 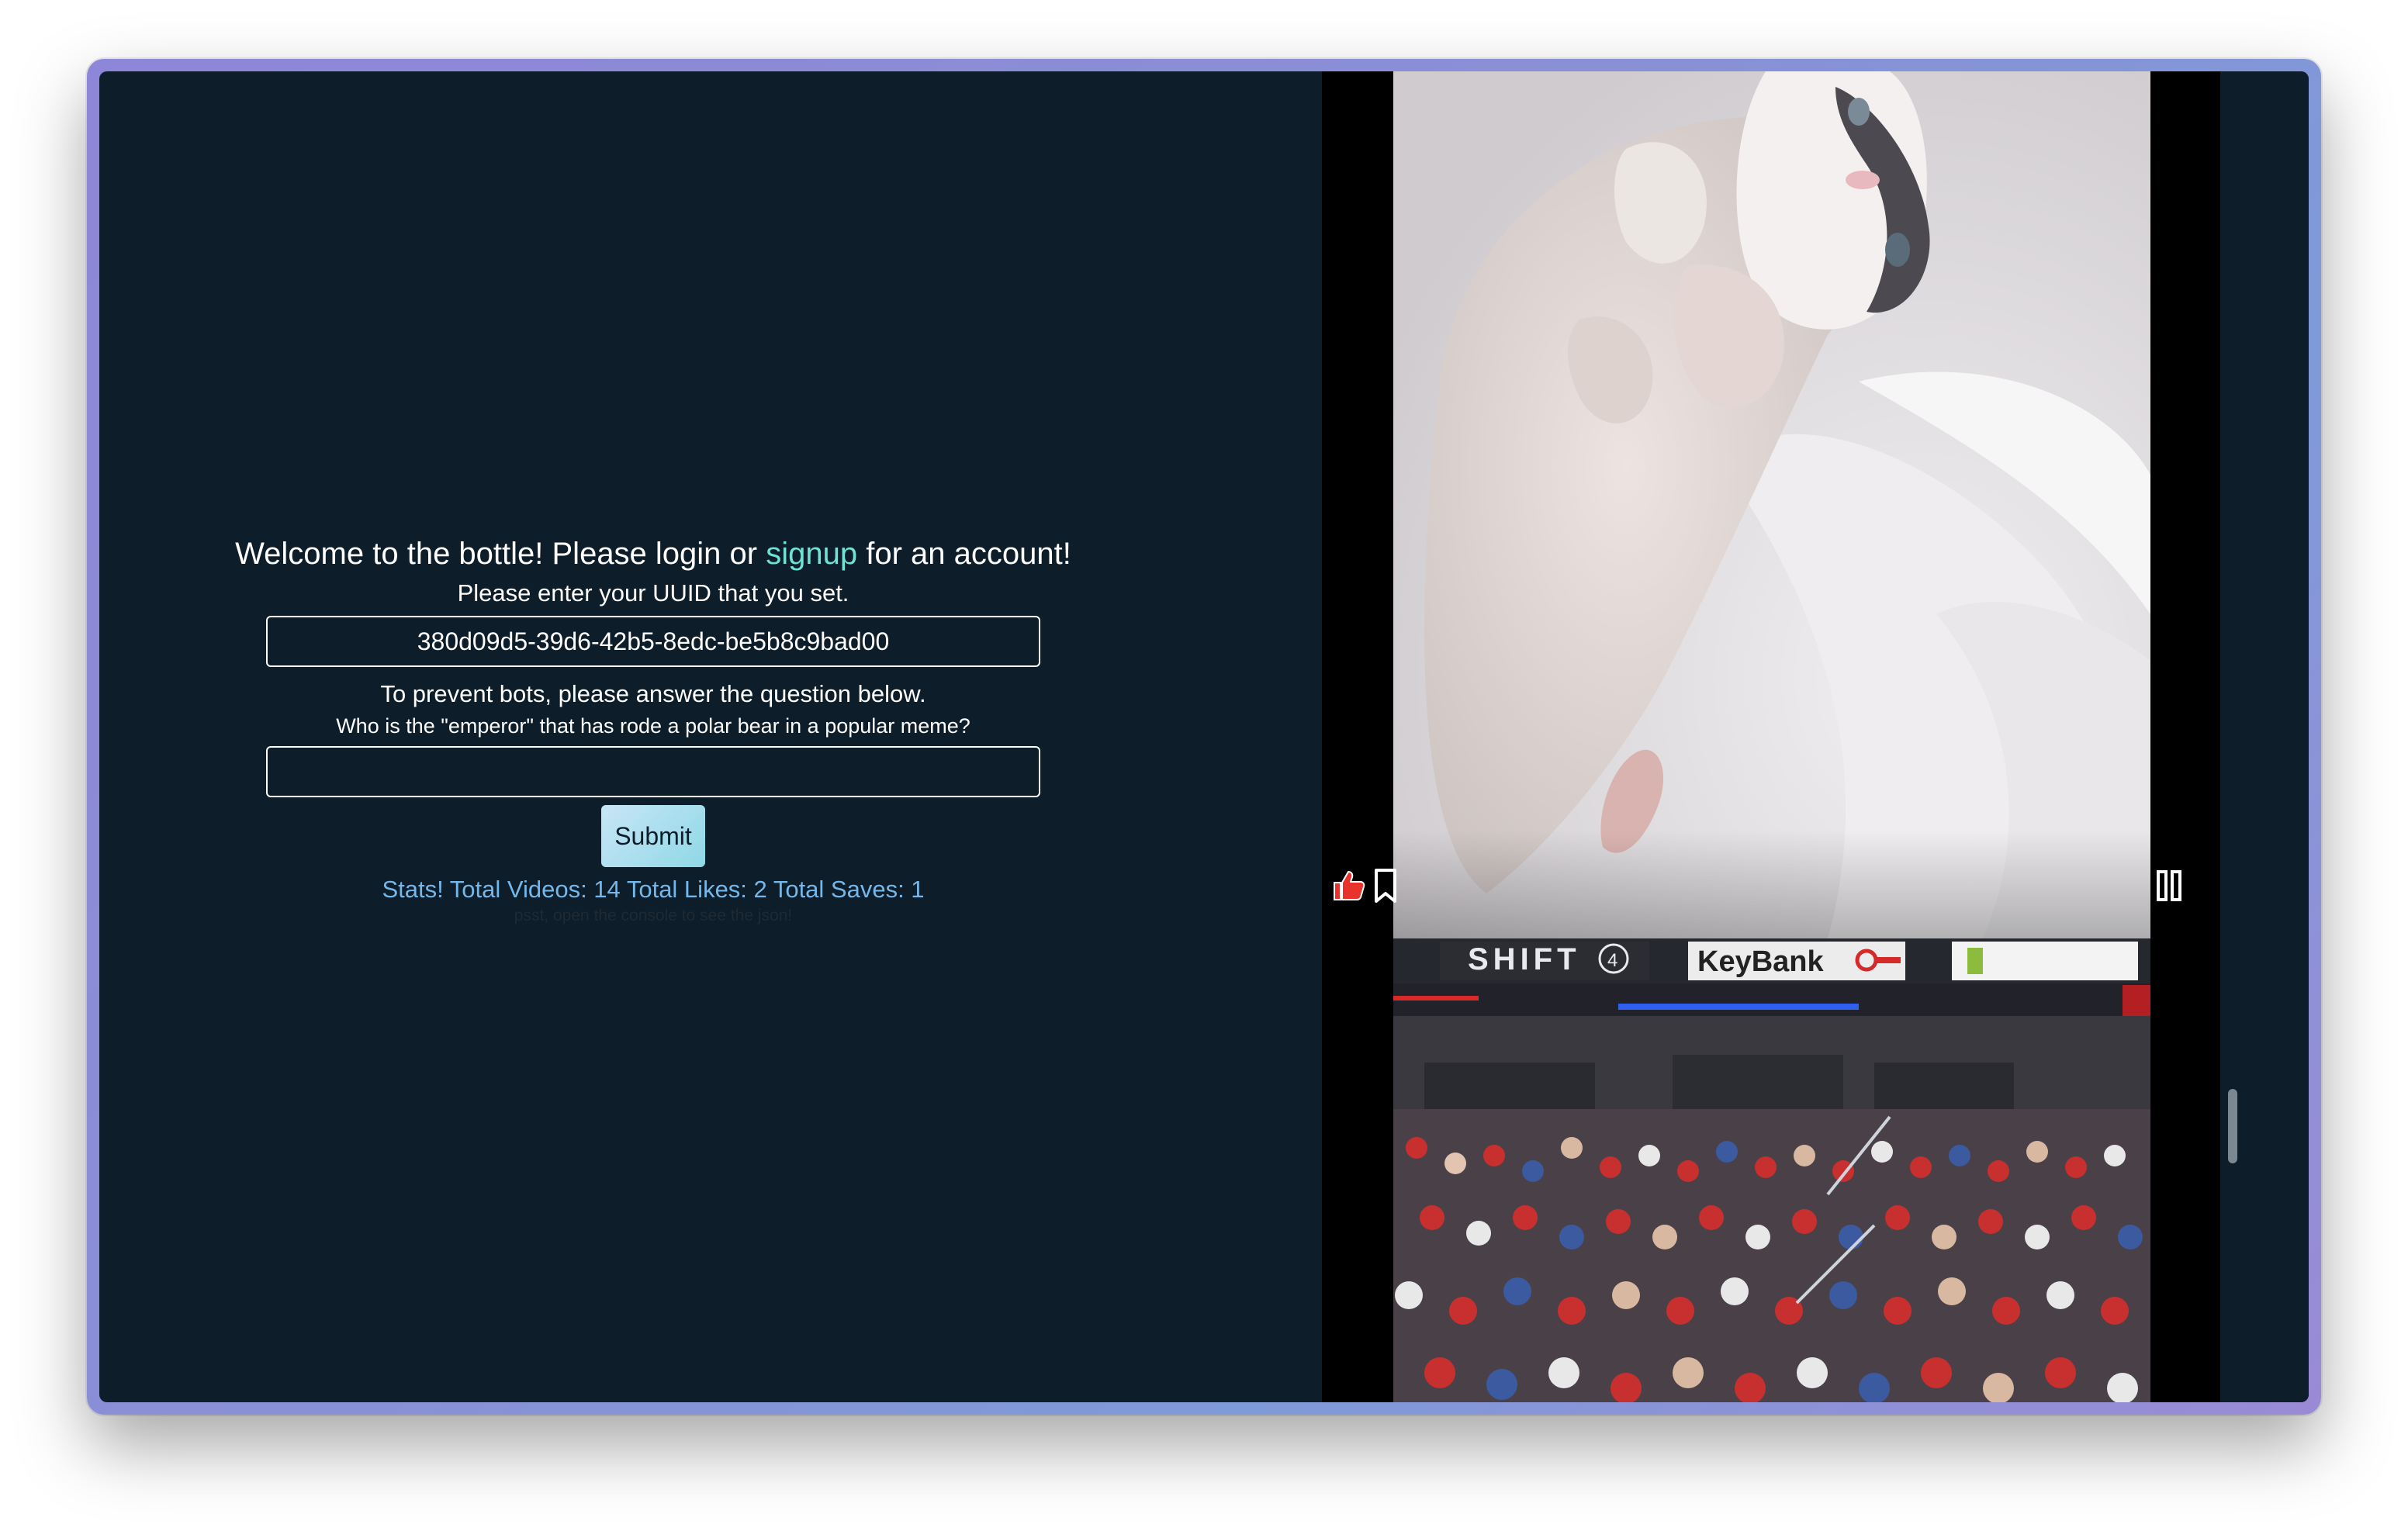 What do you see at coordinates (1772, 884) in the screenshot?
I see `video-overlay-gradient` at bounding box center [1772, 884].